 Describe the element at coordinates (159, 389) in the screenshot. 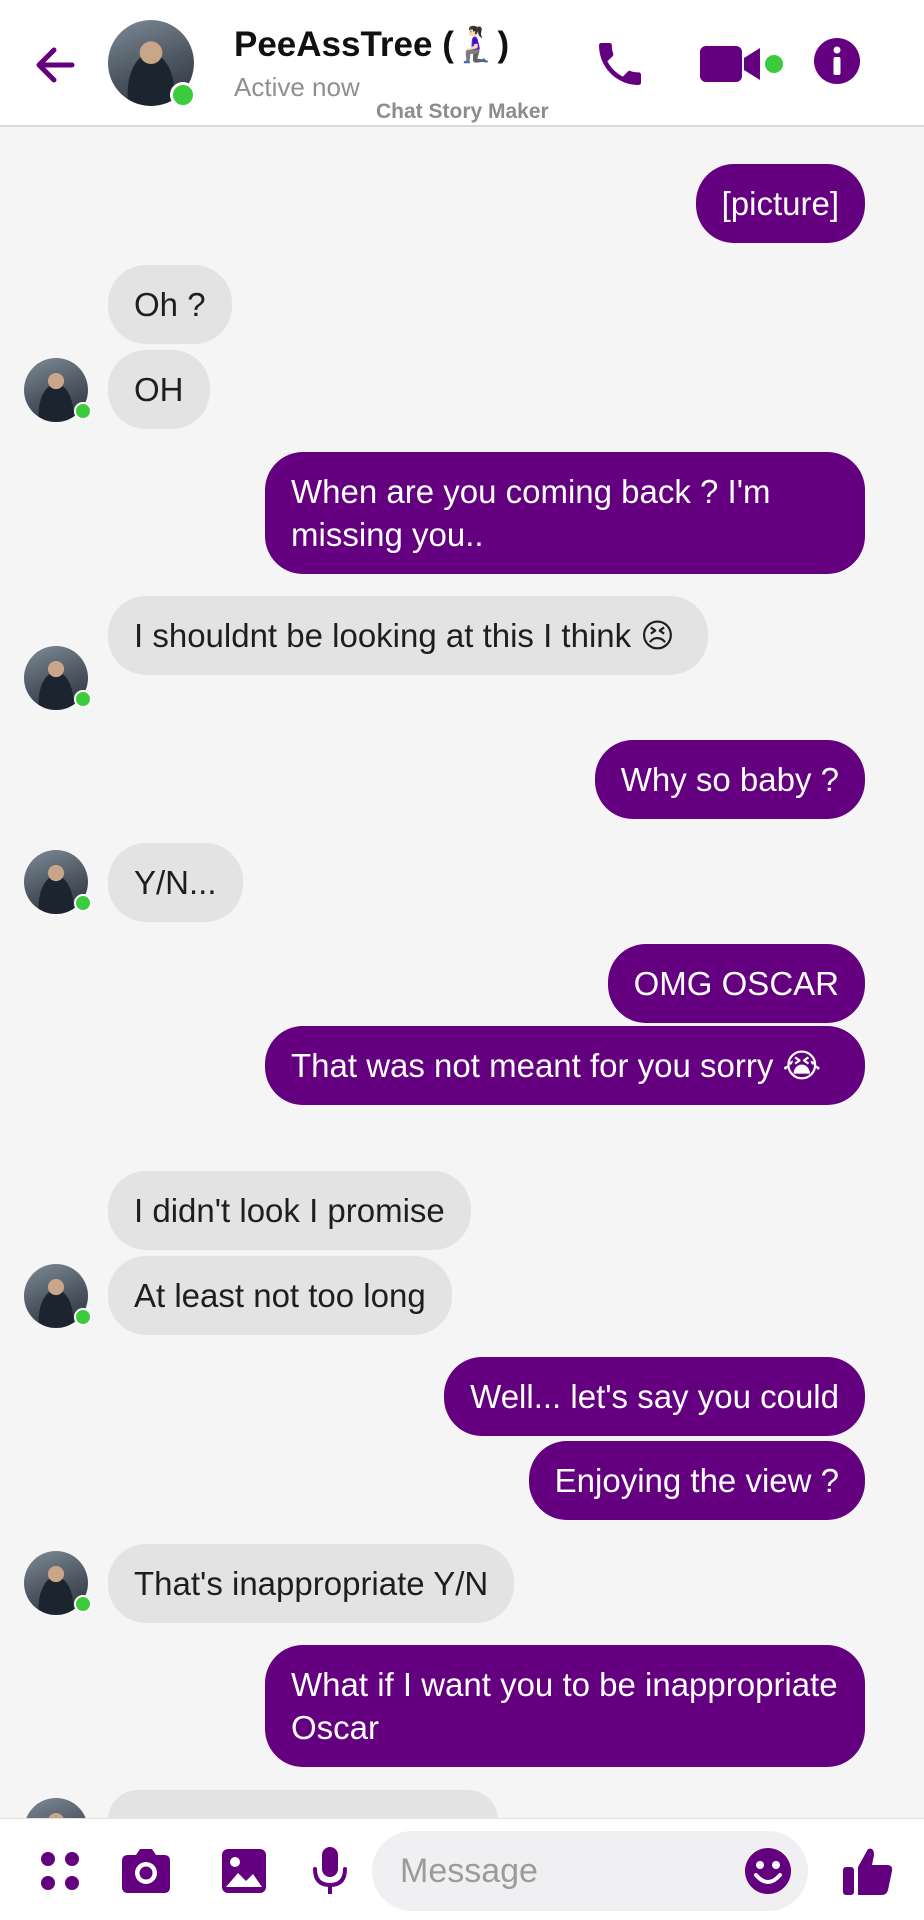

I see `message-bubble: OH` at that location.